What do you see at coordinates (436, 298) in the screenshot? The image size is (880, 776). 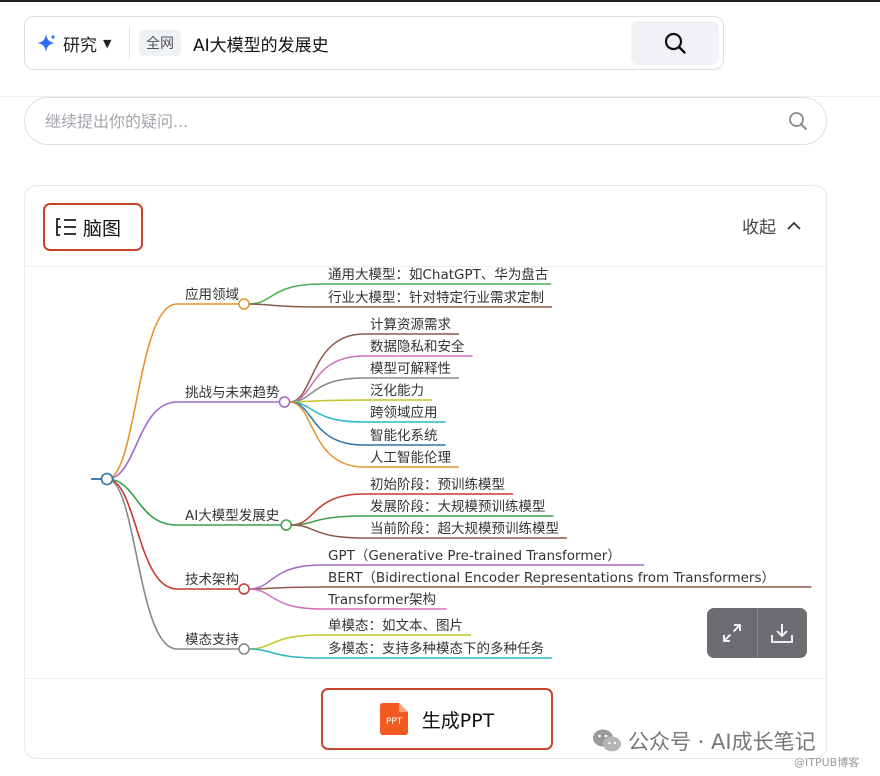 I see `mindmap-leaf-label: 行业大模型：针对特定行业需求定制` at bounding box center [436, 298].